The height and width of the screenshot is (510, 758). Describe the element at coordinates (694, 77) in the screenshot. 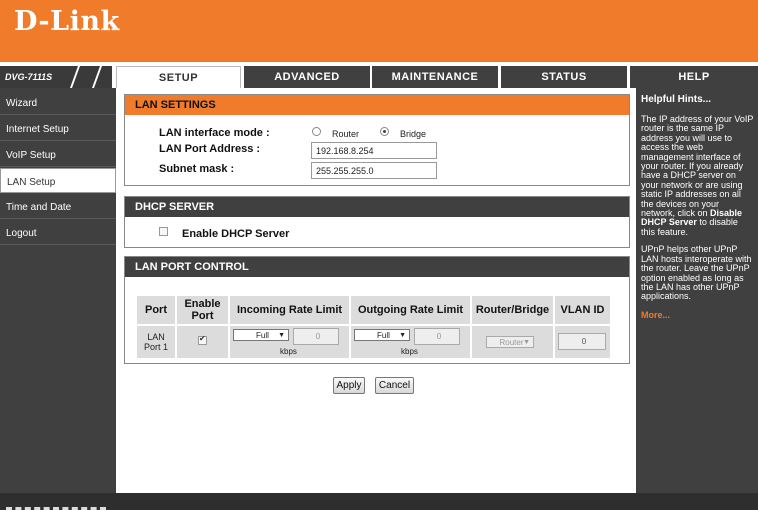

I see `tab-help: HELP` at that location.